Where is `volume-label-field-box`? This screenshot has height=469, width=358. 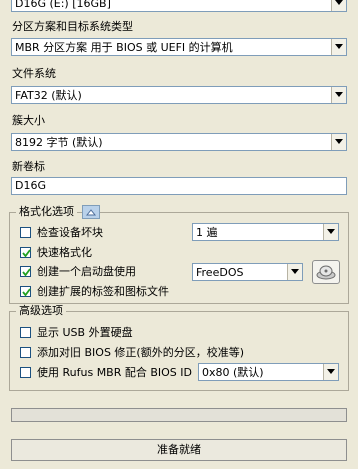 volume-label-field-box is located at coordinates (179, 186).